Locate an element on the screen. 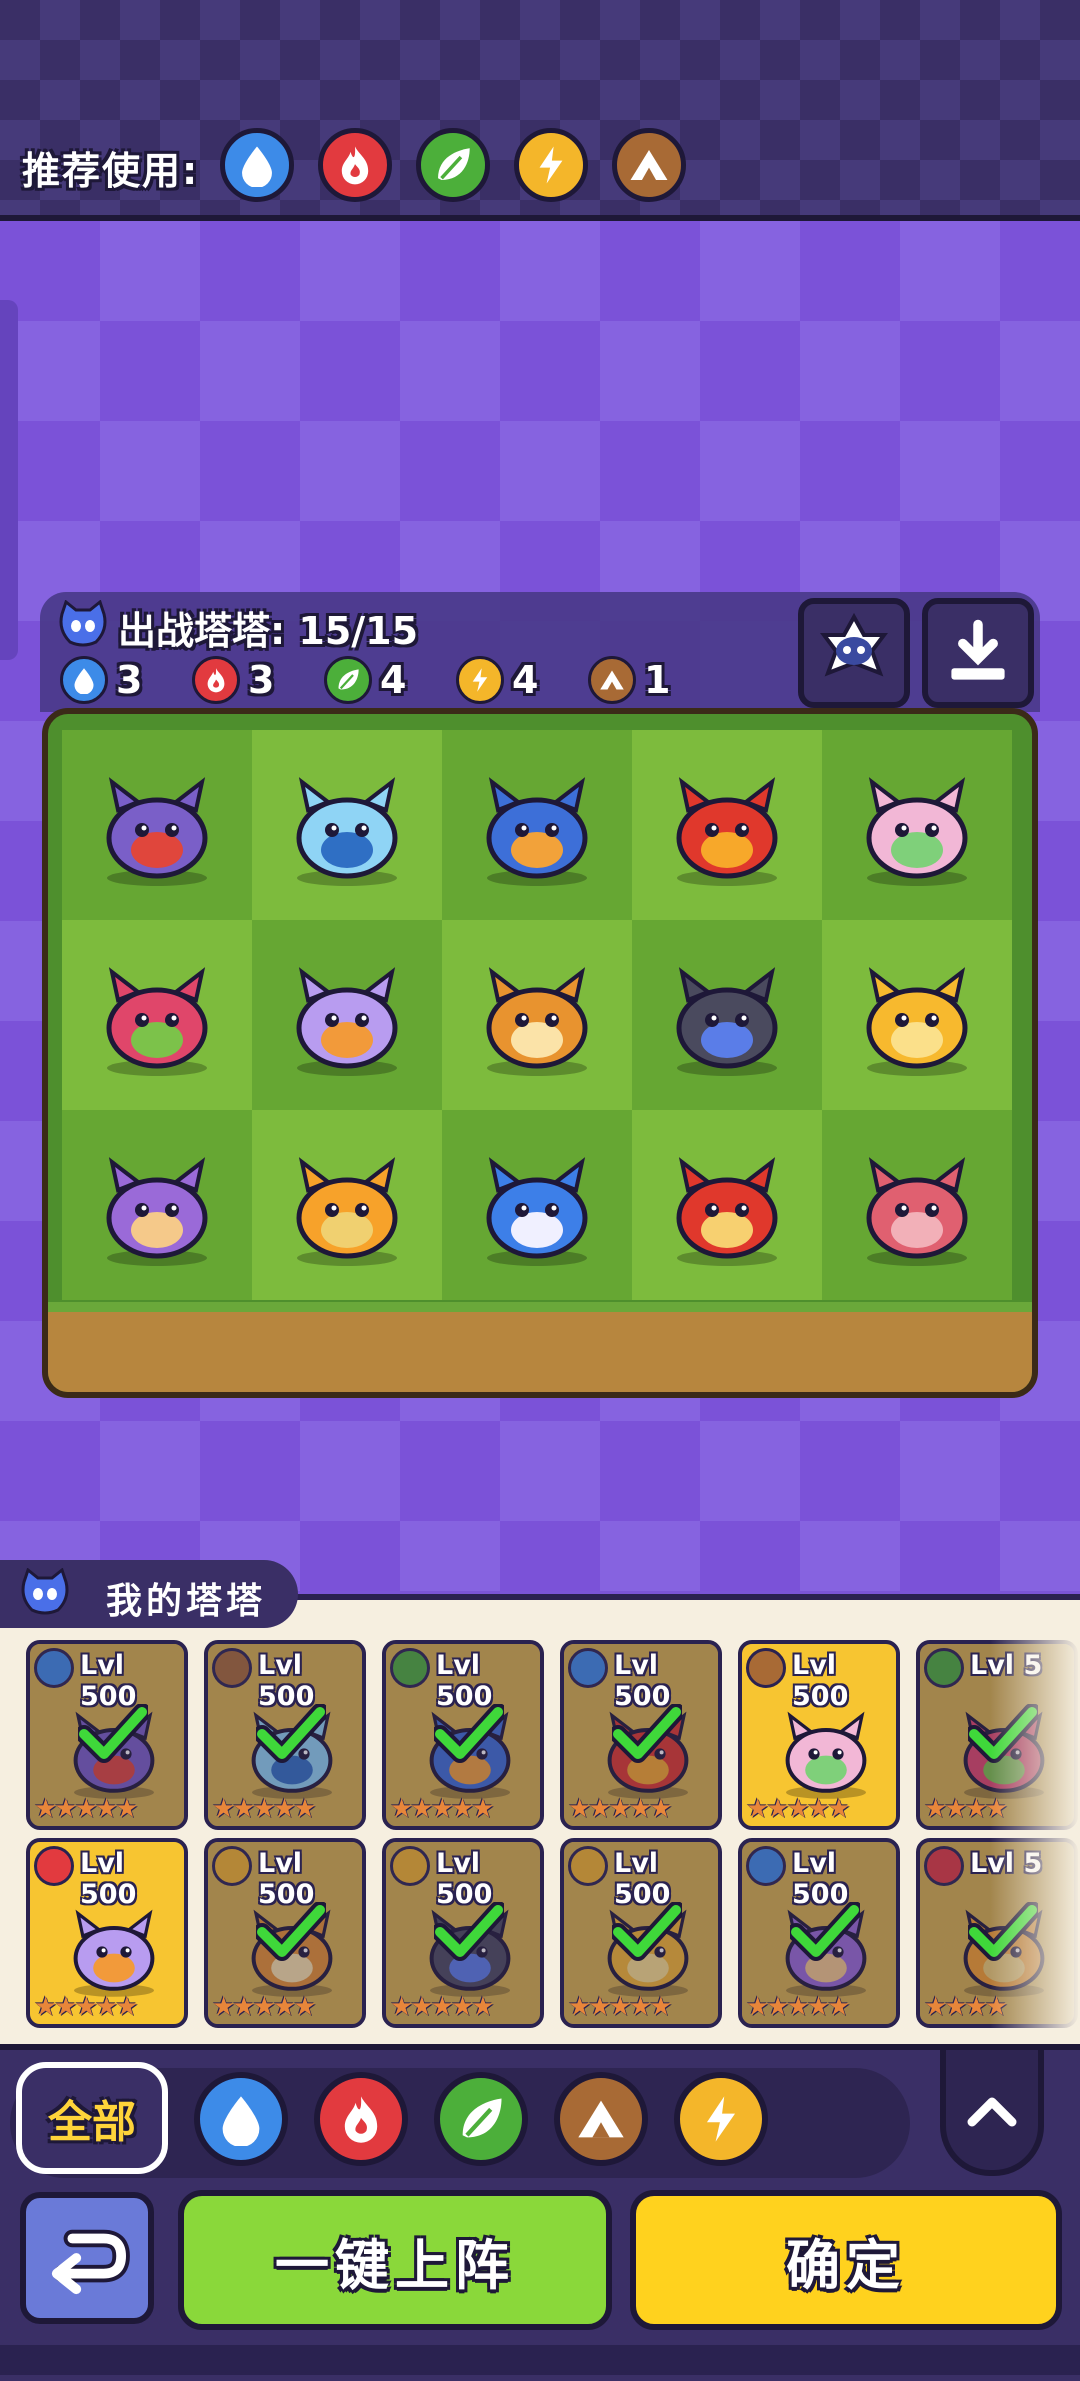  water-icon is located at coordinates (84, 680).